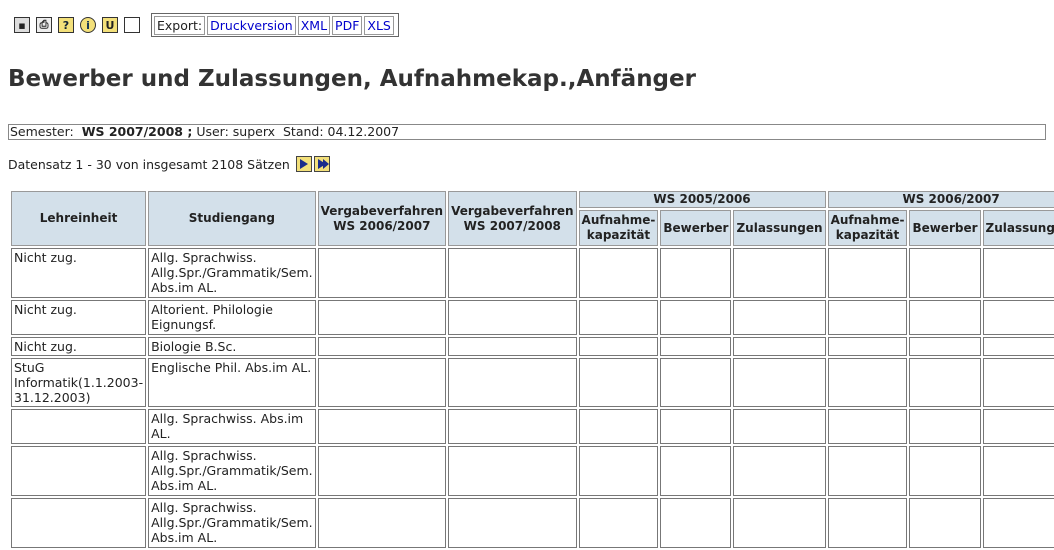 The image size is (1054, 550). Describe the element at coordinates (232, 346) in the screenshot. I see `cell-studiengang: Biologie B.Sc.` at that location.